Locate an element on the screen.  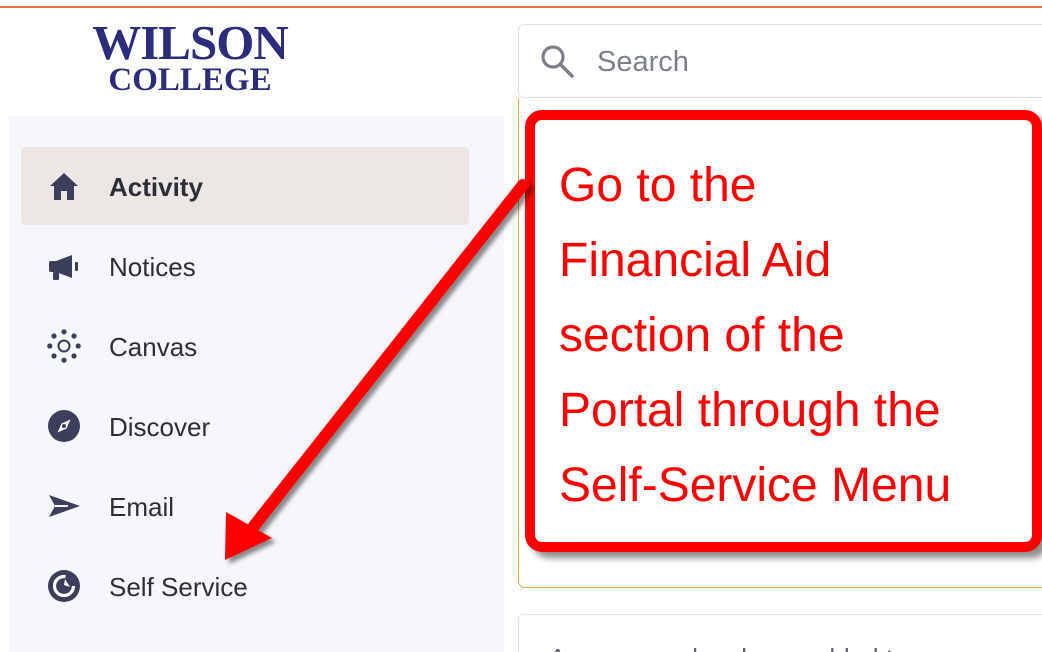
sidebar-item-label: Self Service is located at coordinates (178, 587).